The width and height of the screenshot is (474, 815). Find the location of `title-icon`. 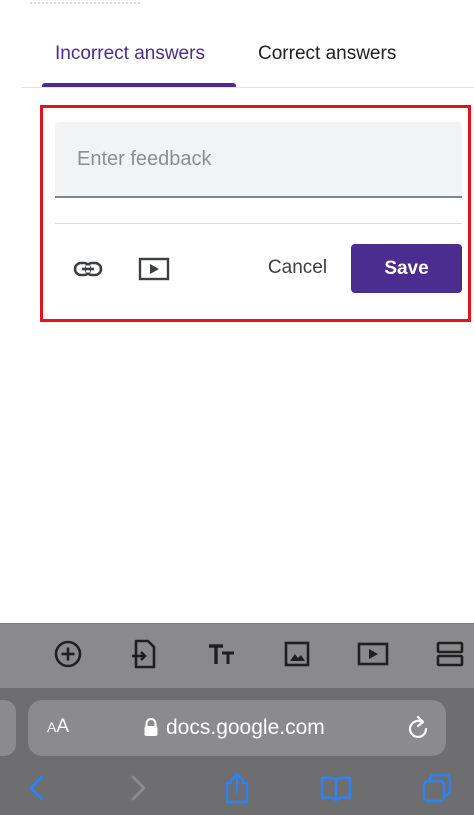

title-icon is located at coordinates (221, 654).